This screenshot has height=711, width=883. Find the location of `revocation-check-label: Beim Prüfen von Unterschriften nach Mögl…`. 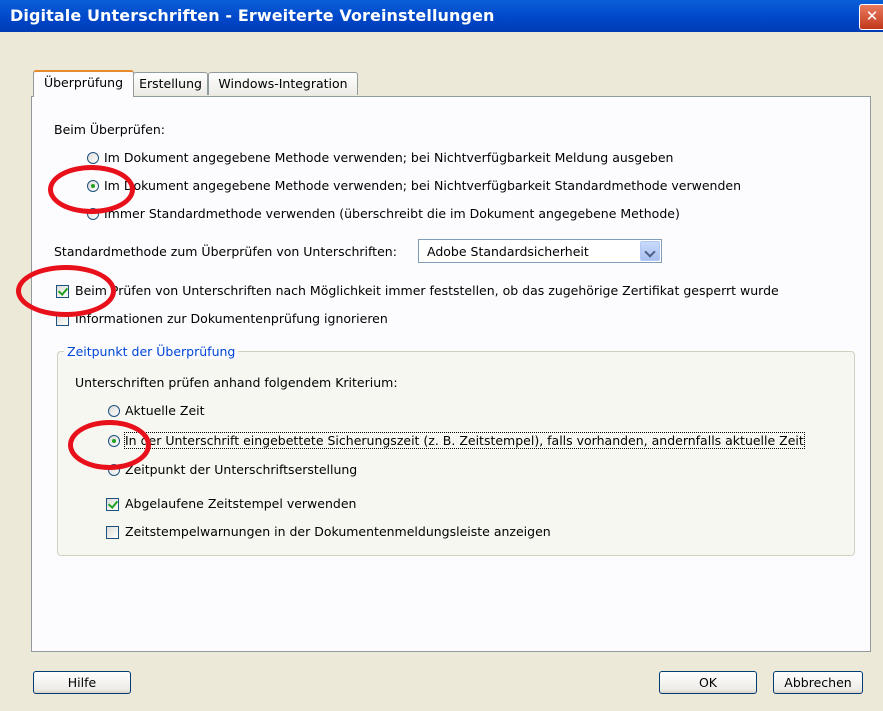

revocation-check-label: Beim Prüfen von Unterschriften nach Mögl… is located at coordinates (427, 290).